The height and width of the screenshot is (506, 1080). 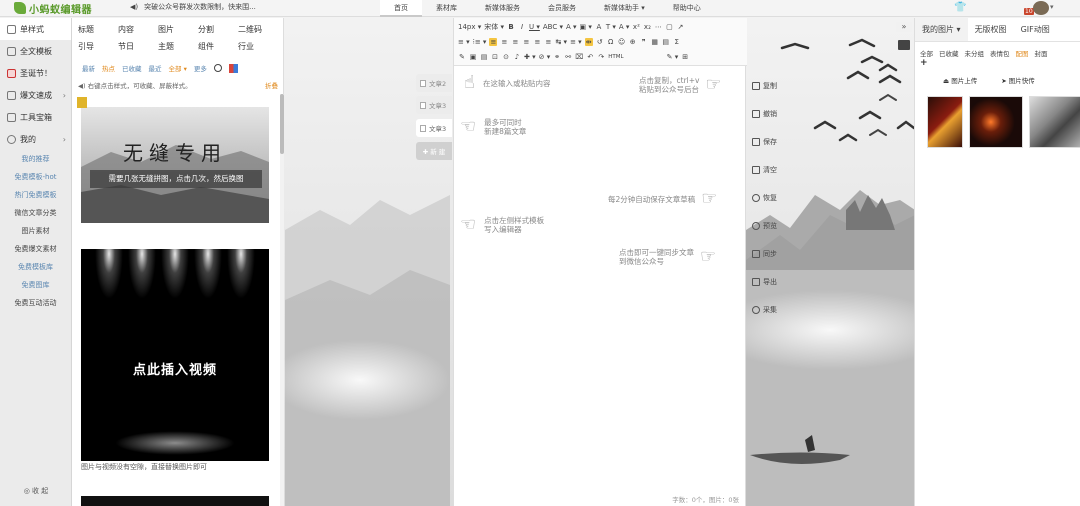 I want to click on sidebar-item-viral-article: 爆文速成 ›, so click(x=35, y=95).